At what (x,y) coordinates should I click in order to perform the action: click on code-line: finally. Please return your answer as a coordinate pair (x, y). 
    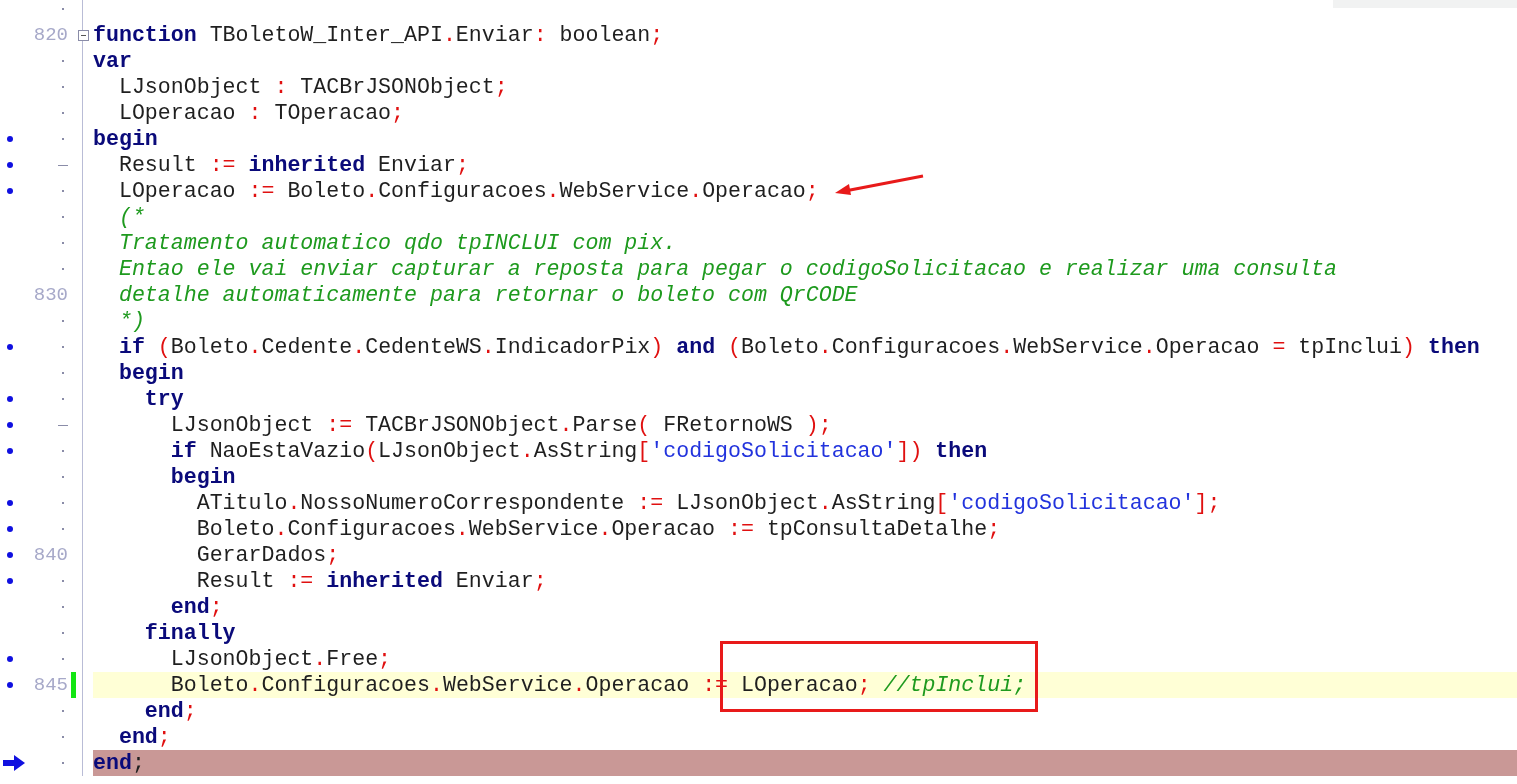
    Looking at the image, I should click on (189, 633).